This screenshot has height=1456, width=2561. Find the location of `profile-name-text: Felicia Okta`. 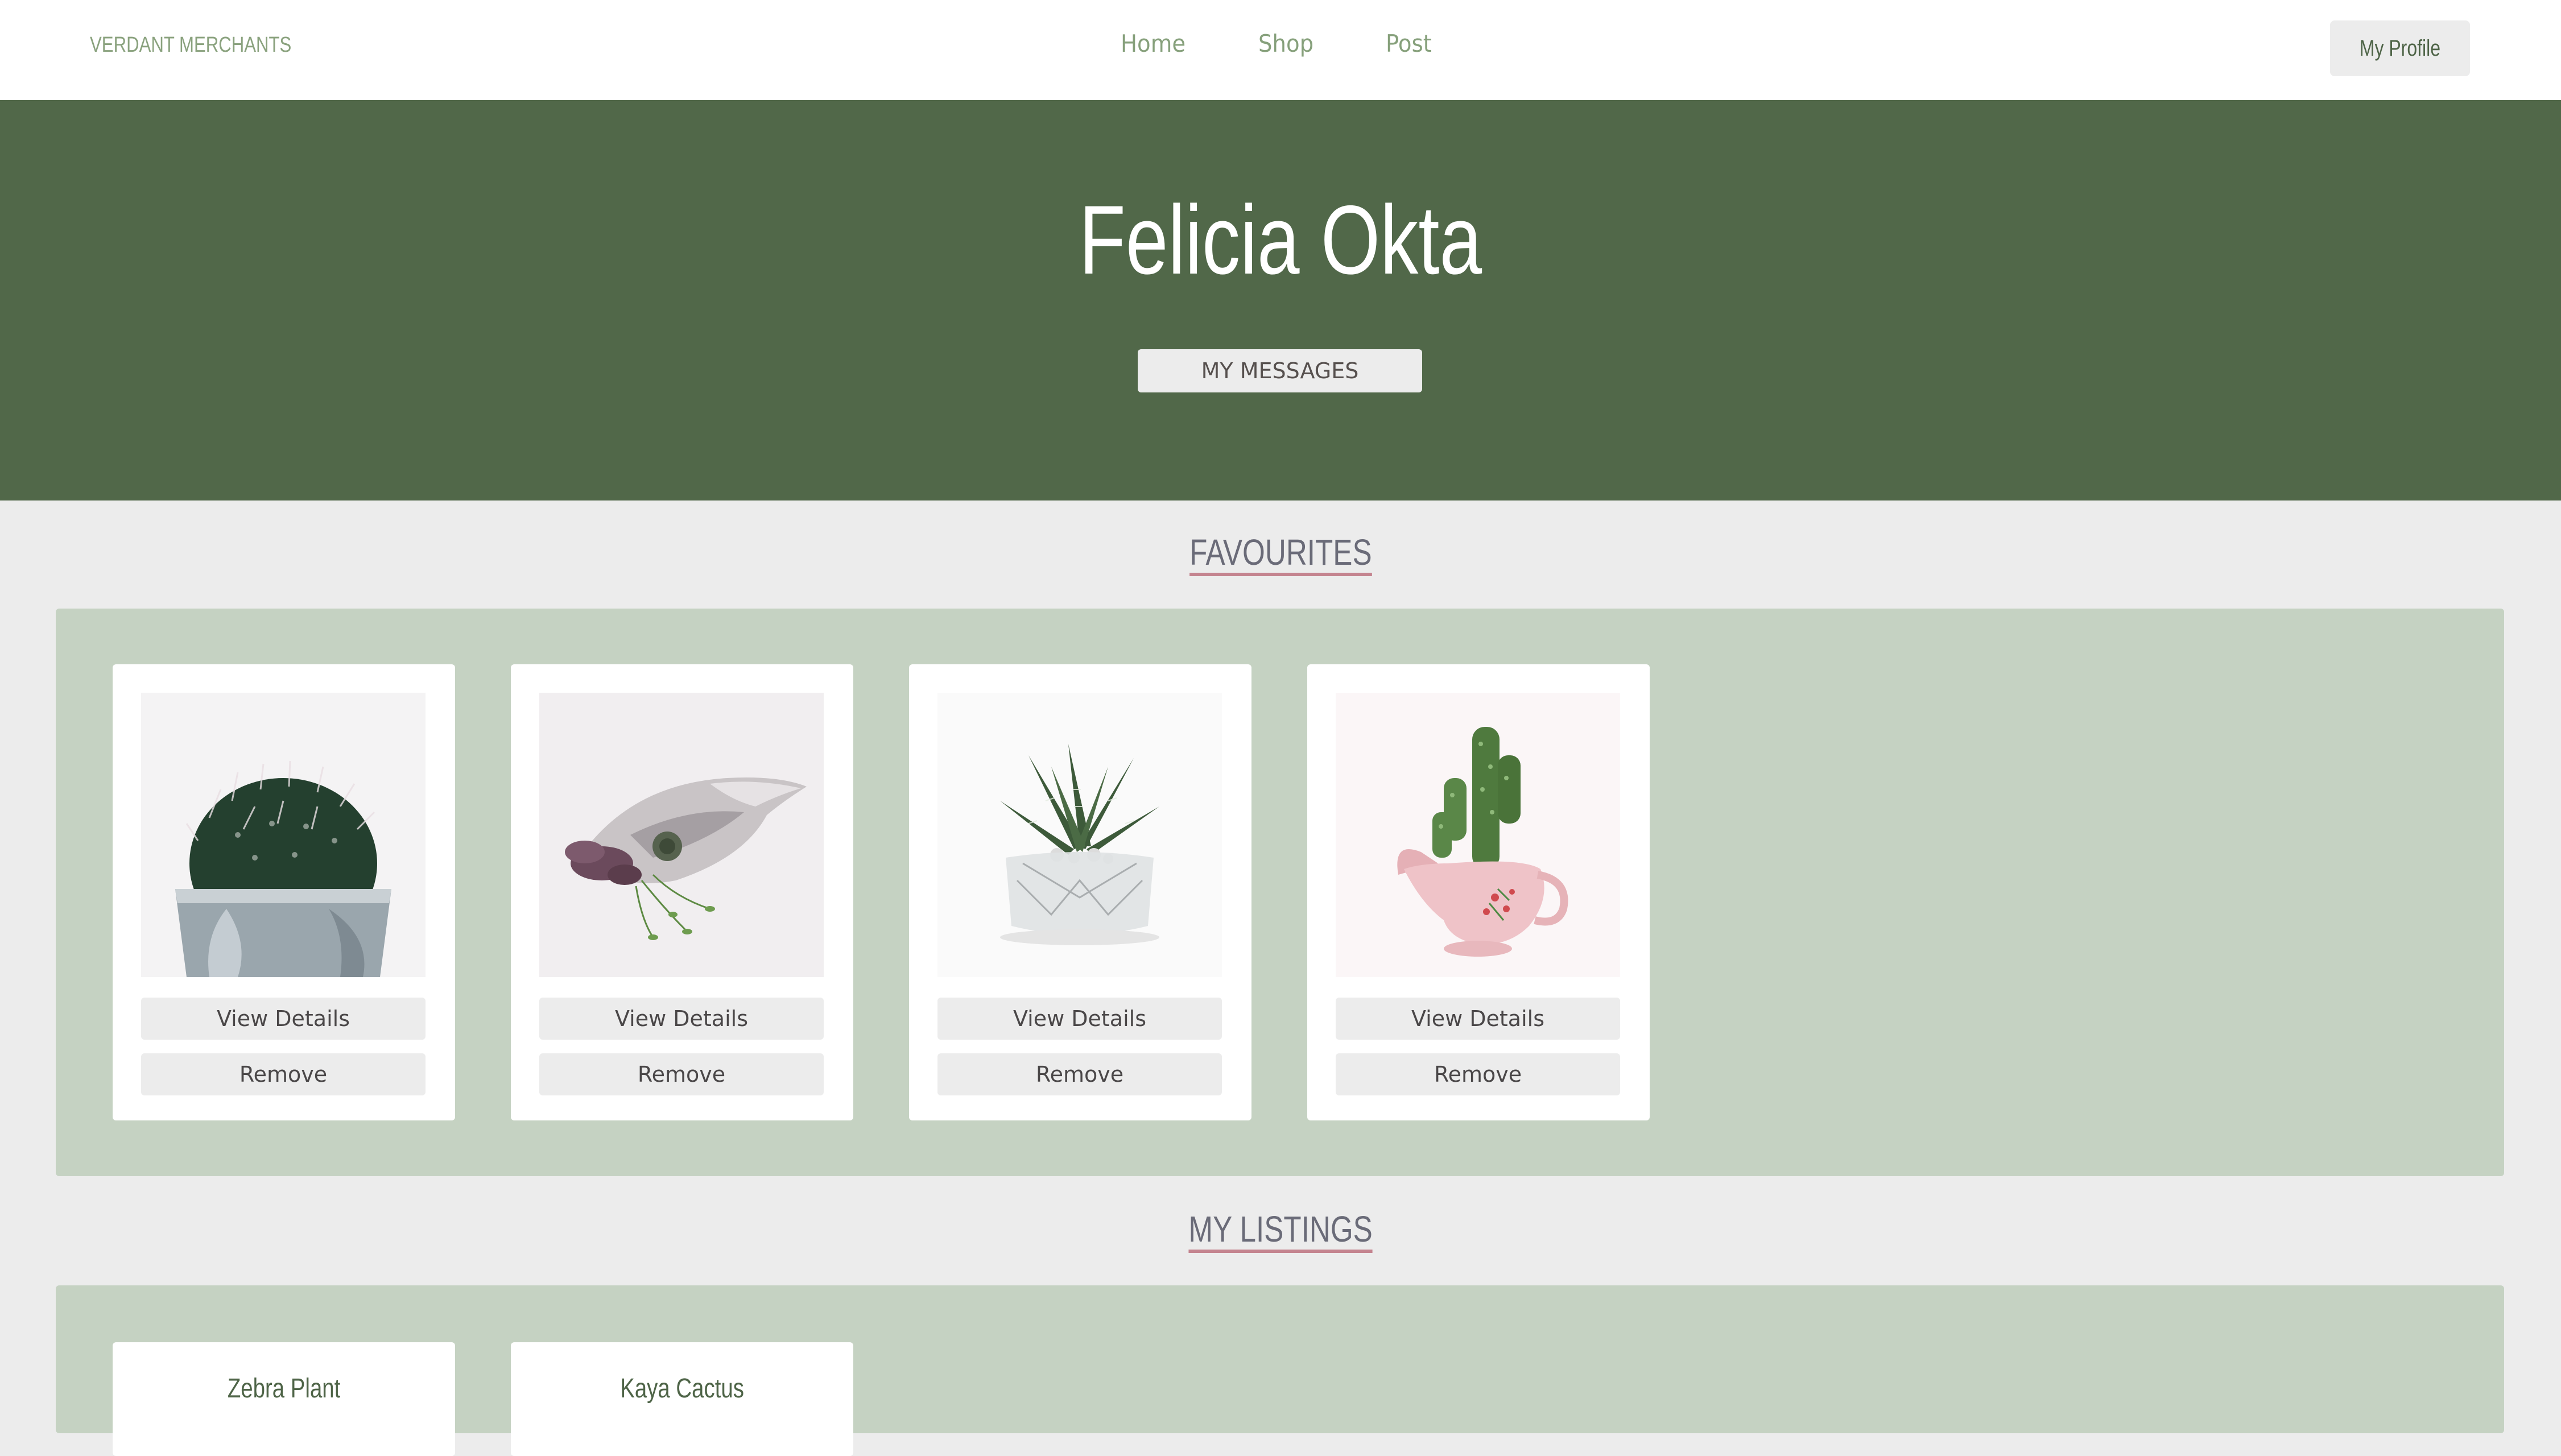

profile-name-text: Felicia Okta is located at coordinates (1280, 240).